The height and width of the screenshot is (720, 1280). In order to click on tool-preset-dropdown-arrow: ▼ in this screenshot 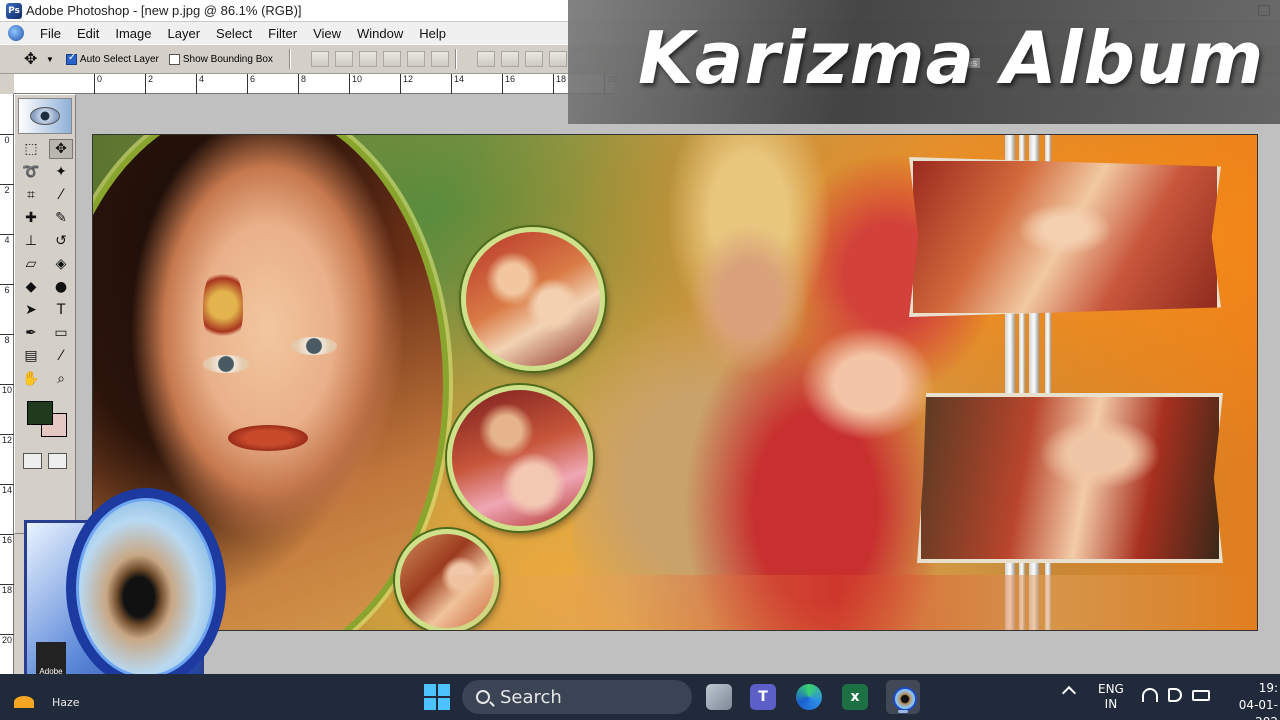, I will do `click(50, 59)`.